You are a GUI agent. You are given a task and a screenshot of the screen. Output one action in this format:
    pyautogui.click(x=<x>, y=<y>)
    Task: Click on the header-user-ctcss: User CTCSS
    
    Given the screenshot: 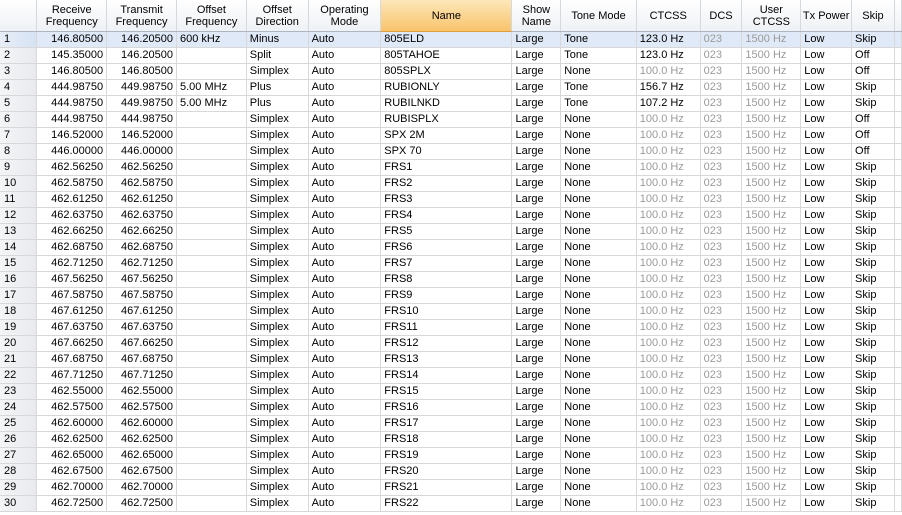 What is the action you would take?
    pyautogui.click(x=771, y=16)
    